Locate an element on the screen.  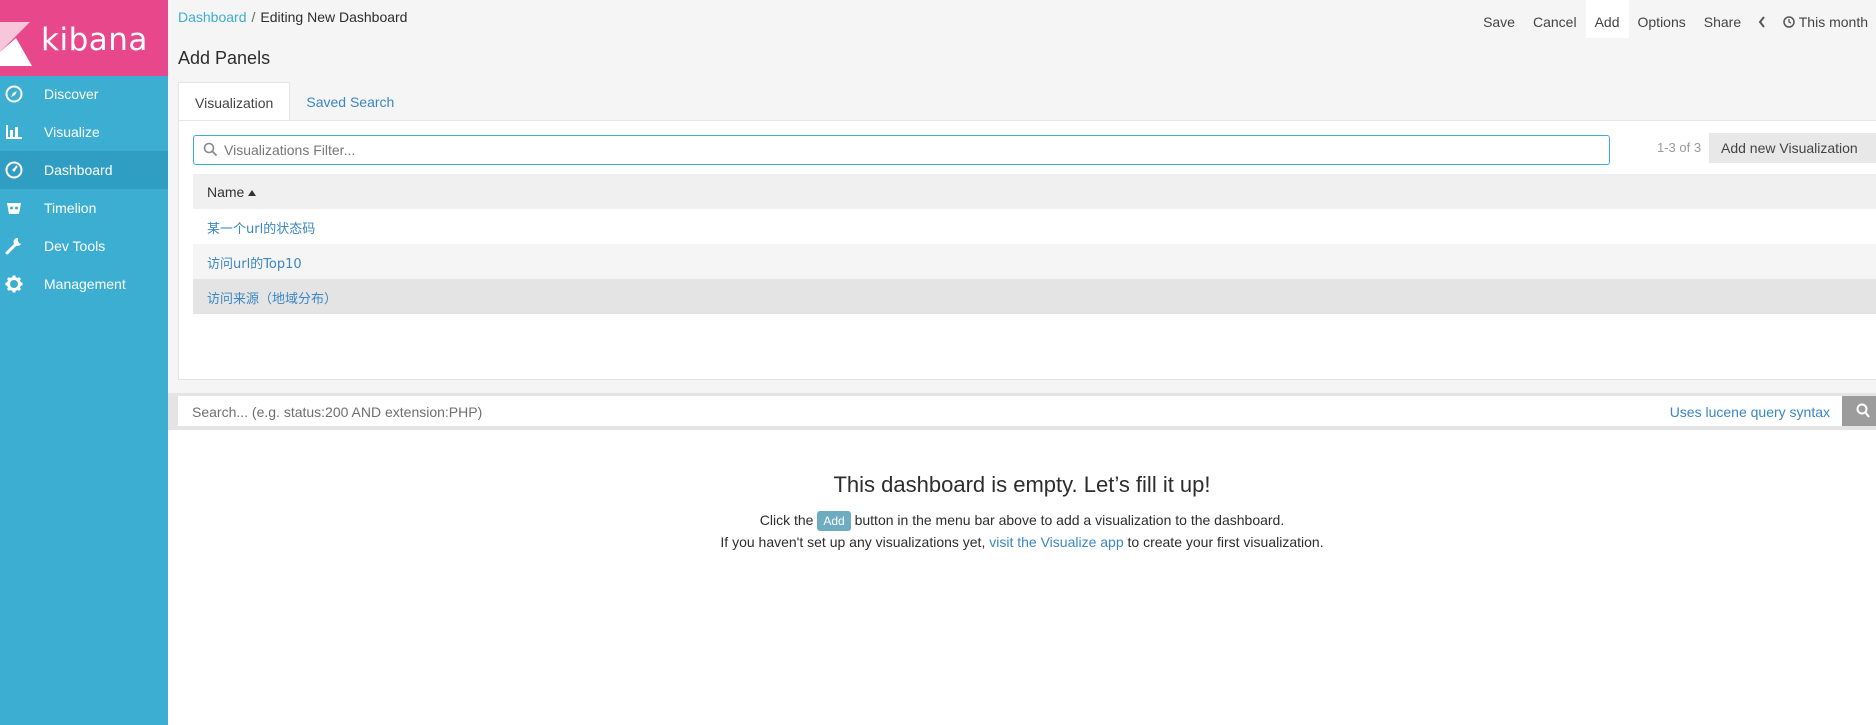
save-button: Save is located at coordinates (1499, 19).